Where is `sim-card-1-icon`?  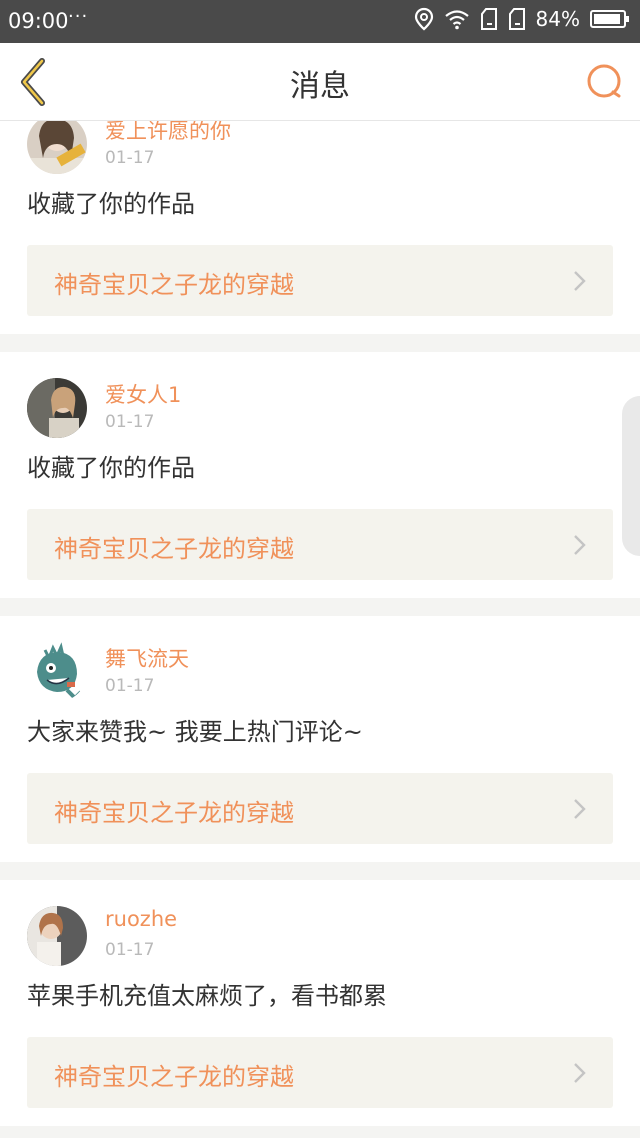
sim-card-1-icon is located at coordinates (488, 19).